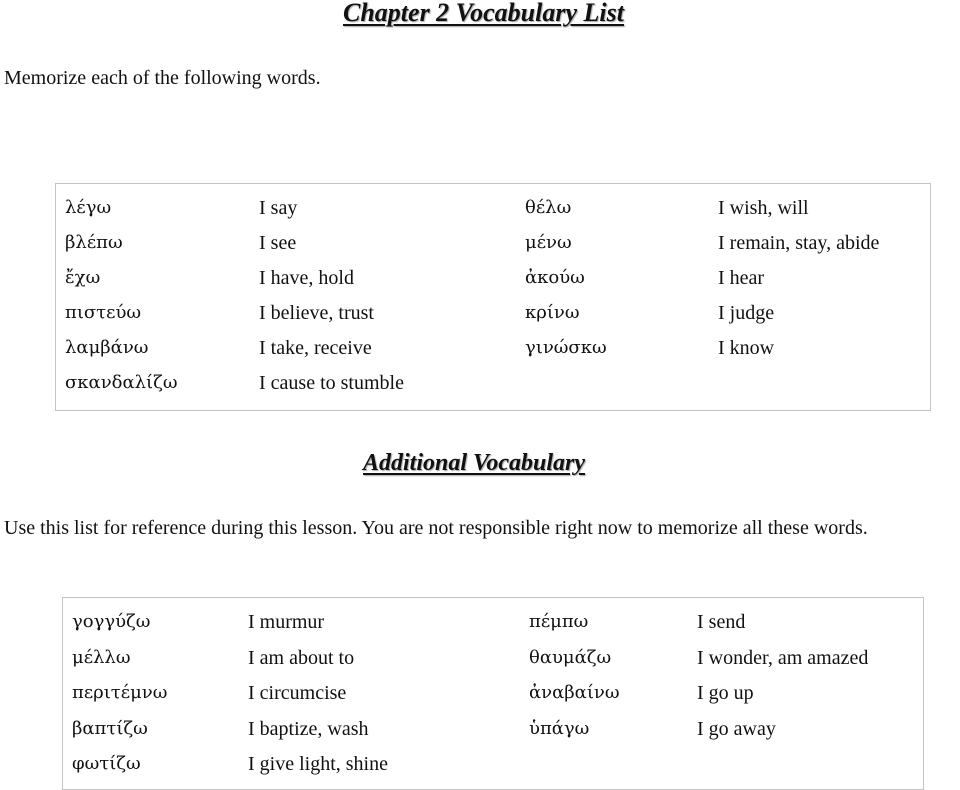  What do you see at coordinates (741, 278) in the screenshot?
I see `english-definition: I hear` at bounding box center [741, 278].